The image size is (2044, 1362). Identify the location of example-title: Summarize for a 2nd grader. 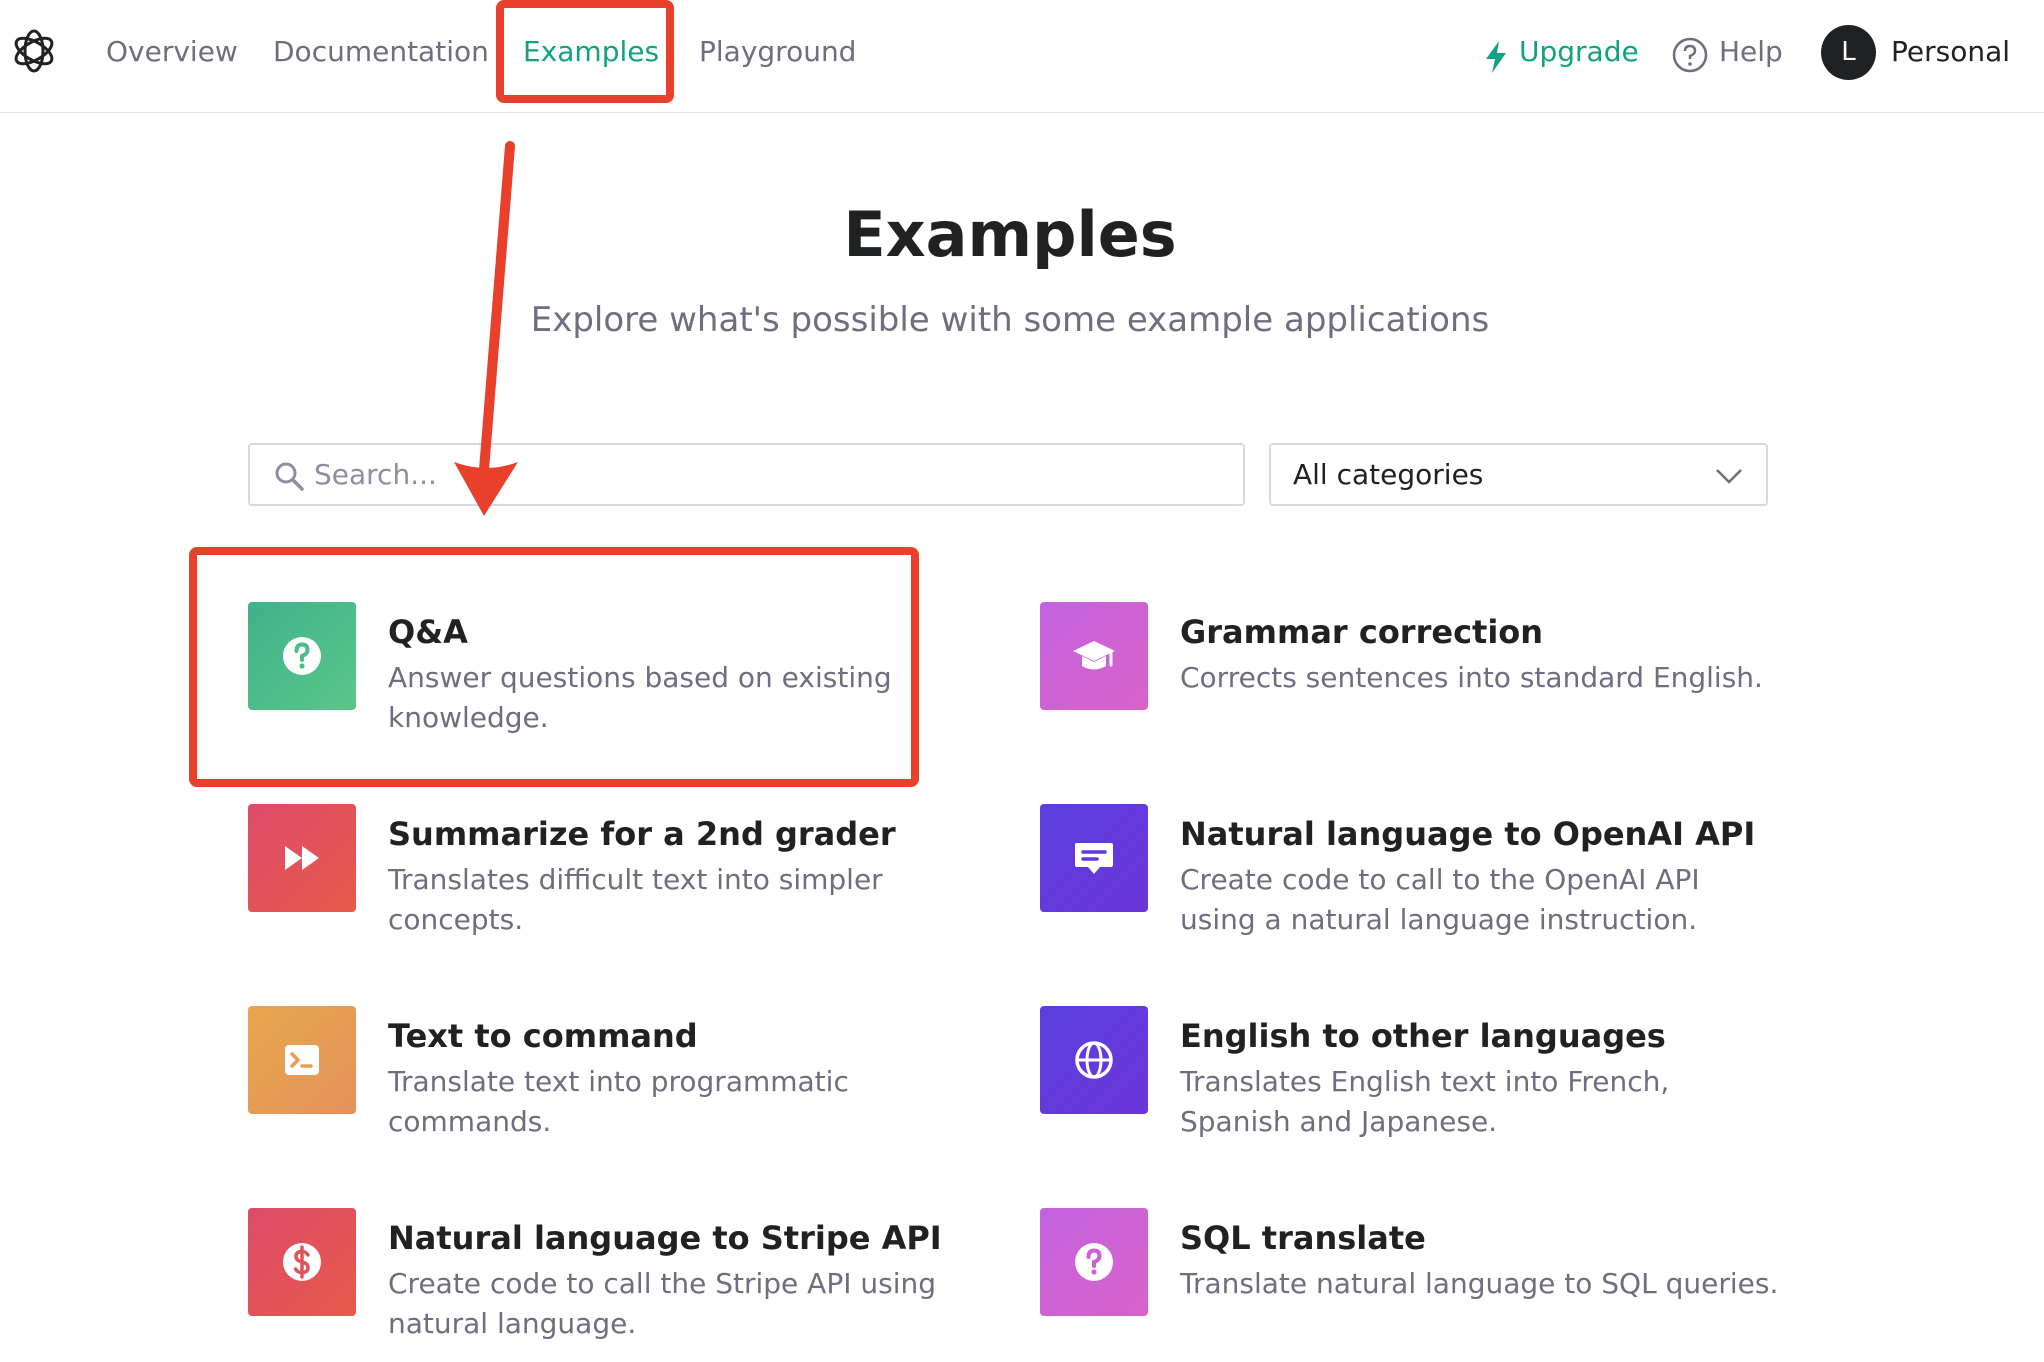
(642, 834).